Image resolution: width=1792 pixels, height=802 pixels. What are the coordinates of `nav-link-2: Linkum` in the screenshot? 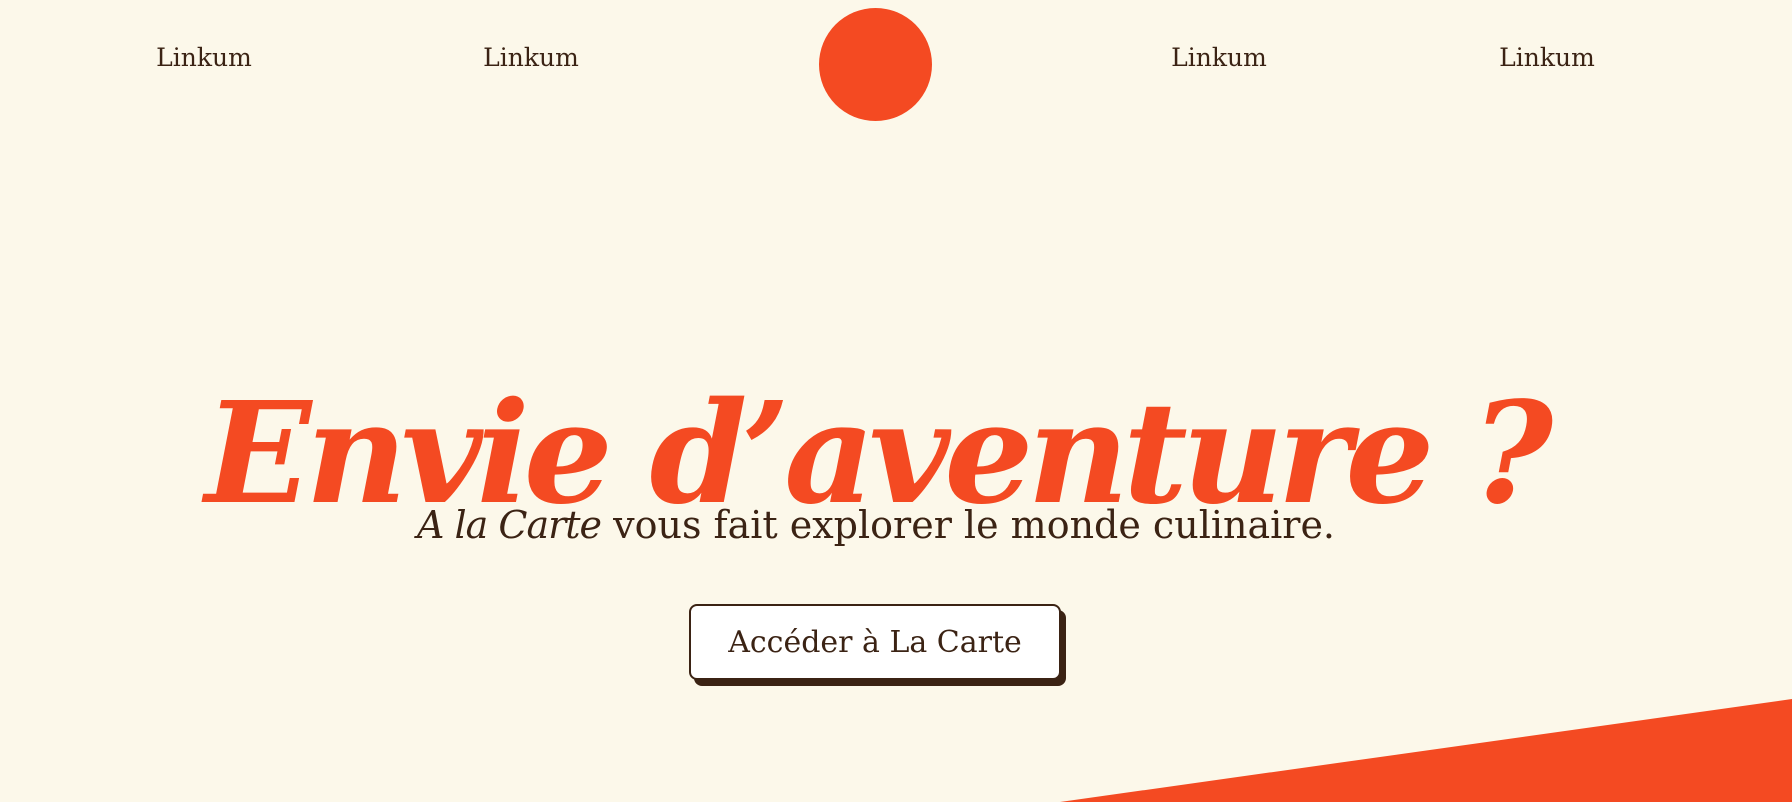 It's located at (531, 57).